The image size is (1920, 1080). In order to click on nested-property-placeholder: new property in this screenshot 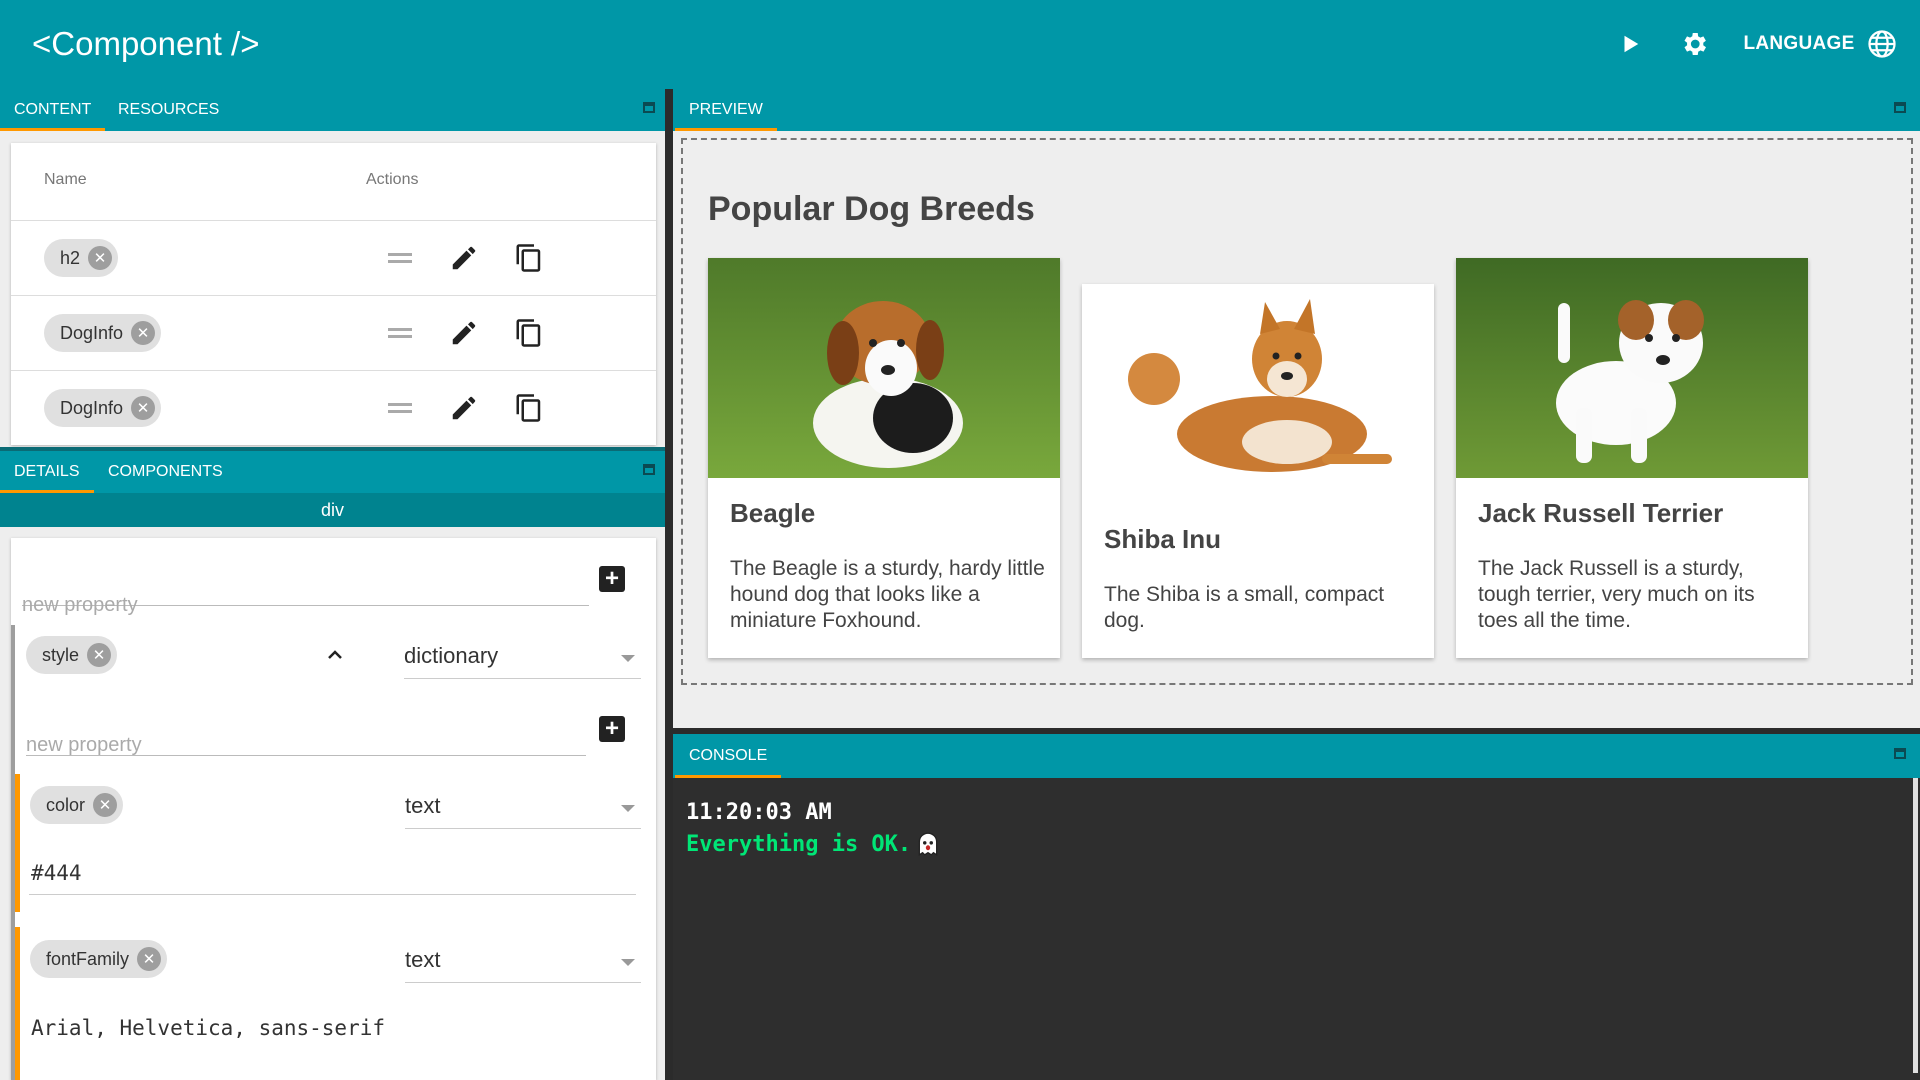, I will do `click(84, 745)`.